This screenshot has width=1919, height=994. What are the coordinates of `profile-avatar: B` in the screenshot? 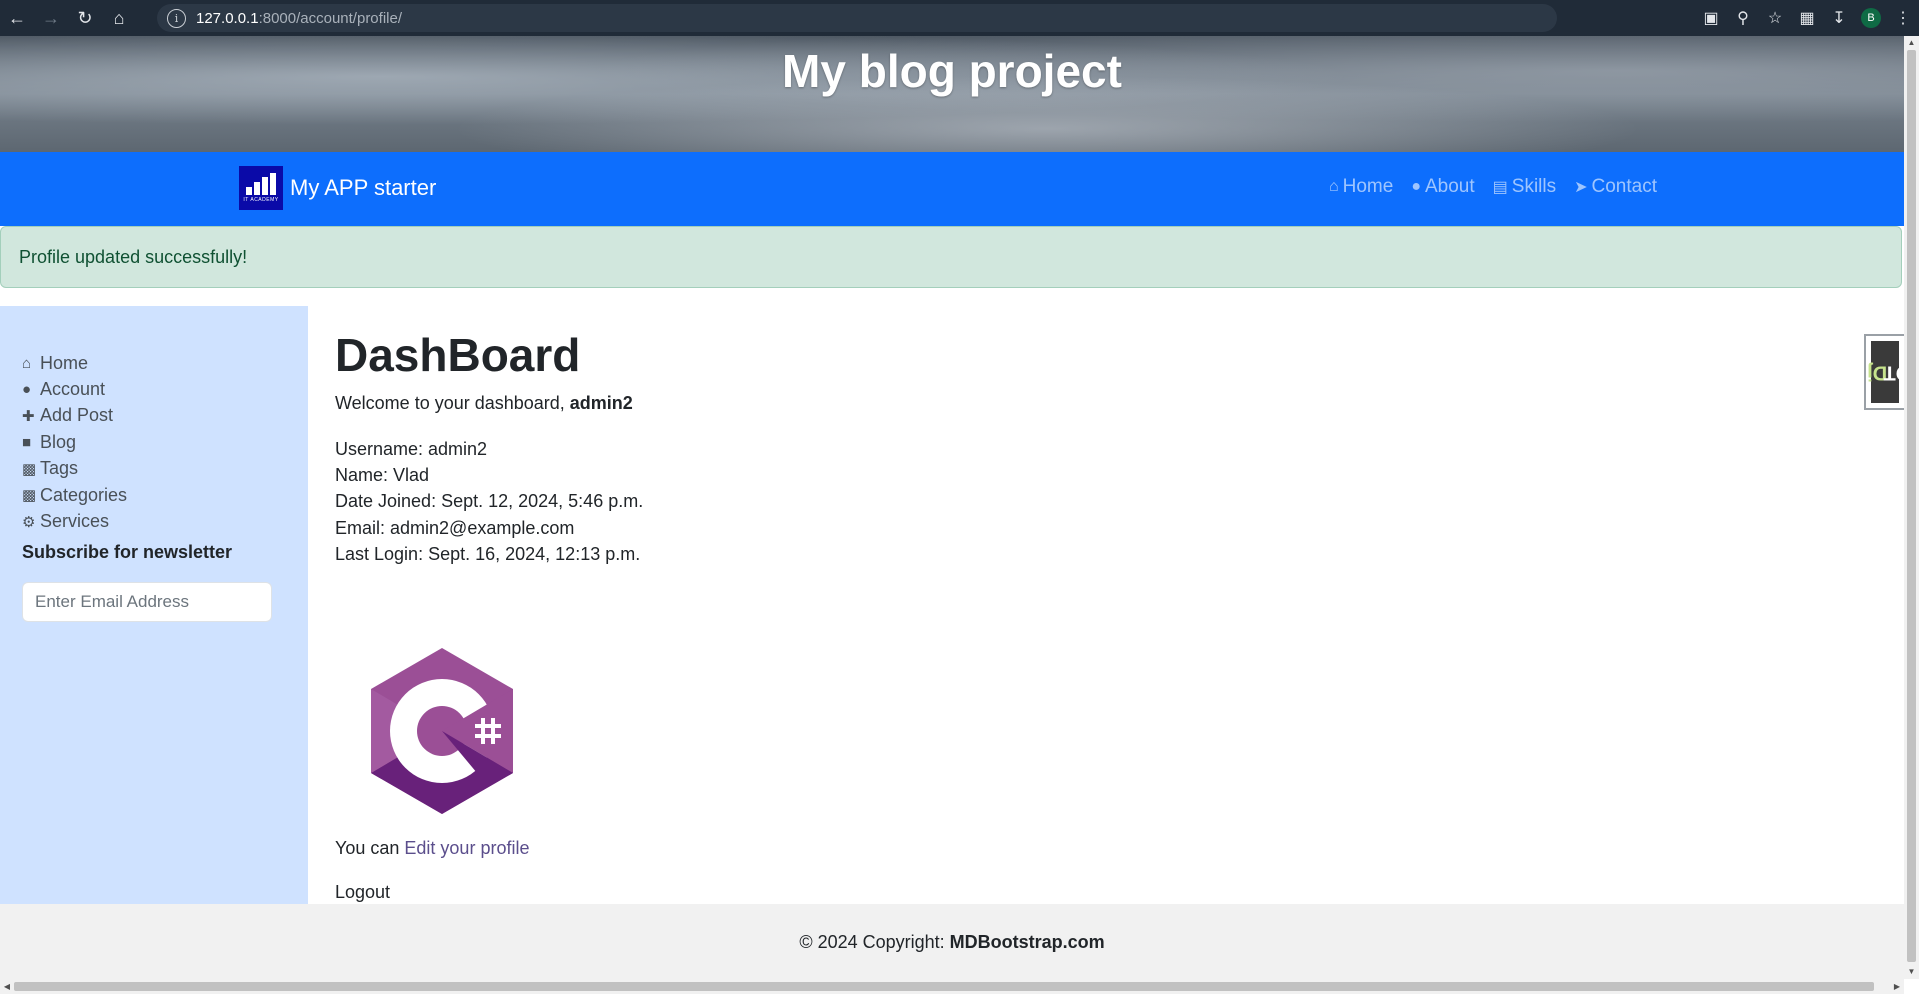 It's located at (1871, 18).